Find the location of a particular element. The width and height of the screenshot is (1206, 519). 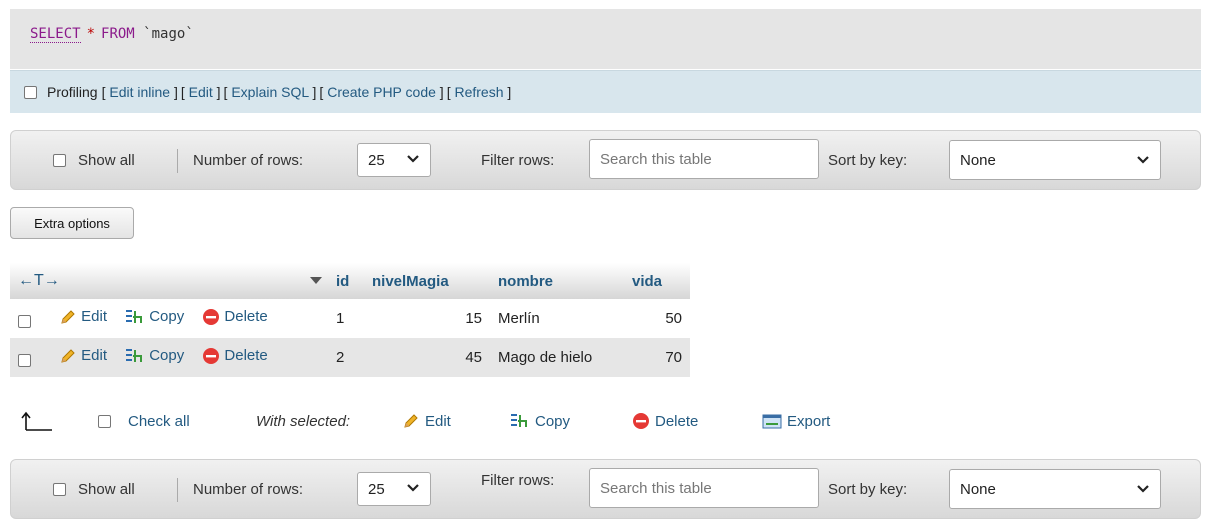

cell-vida: 50 is located at coordinates (657, 318).